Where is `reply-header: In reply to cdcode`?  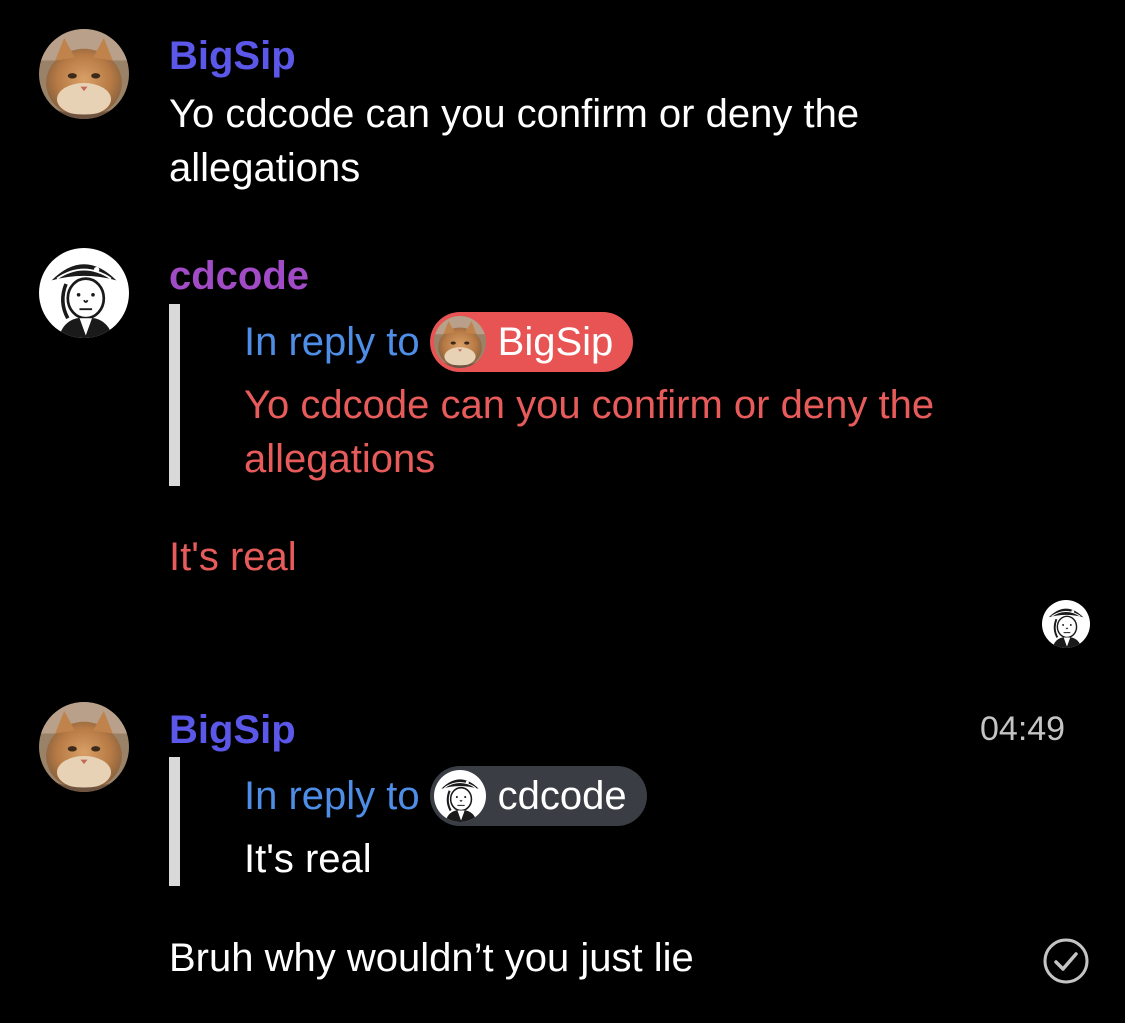
reply-header: In reply to cdcode is located at coordinates (445, 796).